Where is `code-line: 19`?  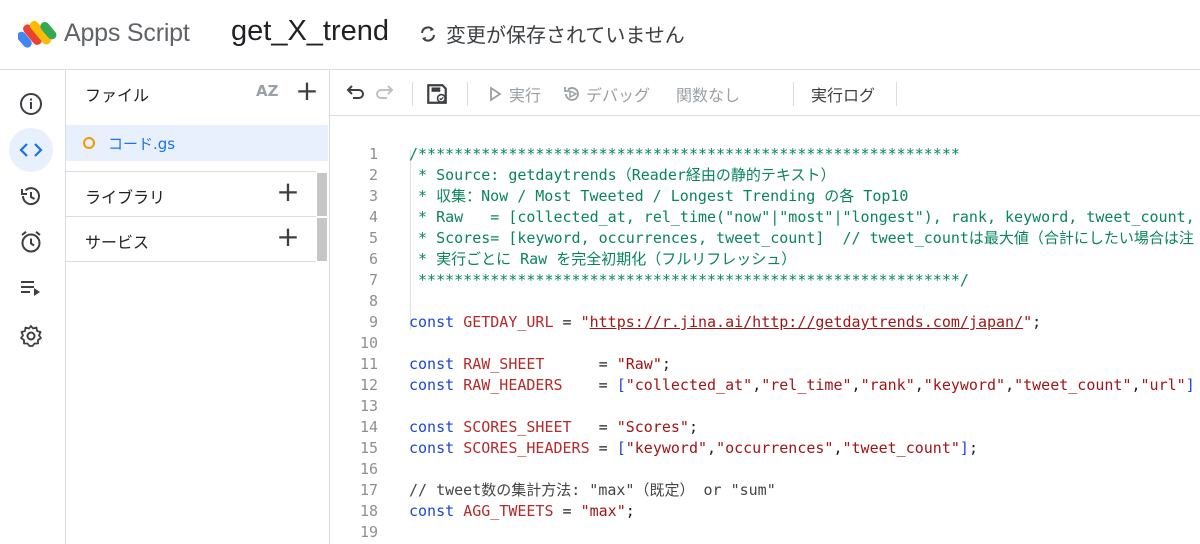 code-line: 19 is located at coordinates (765, 532).